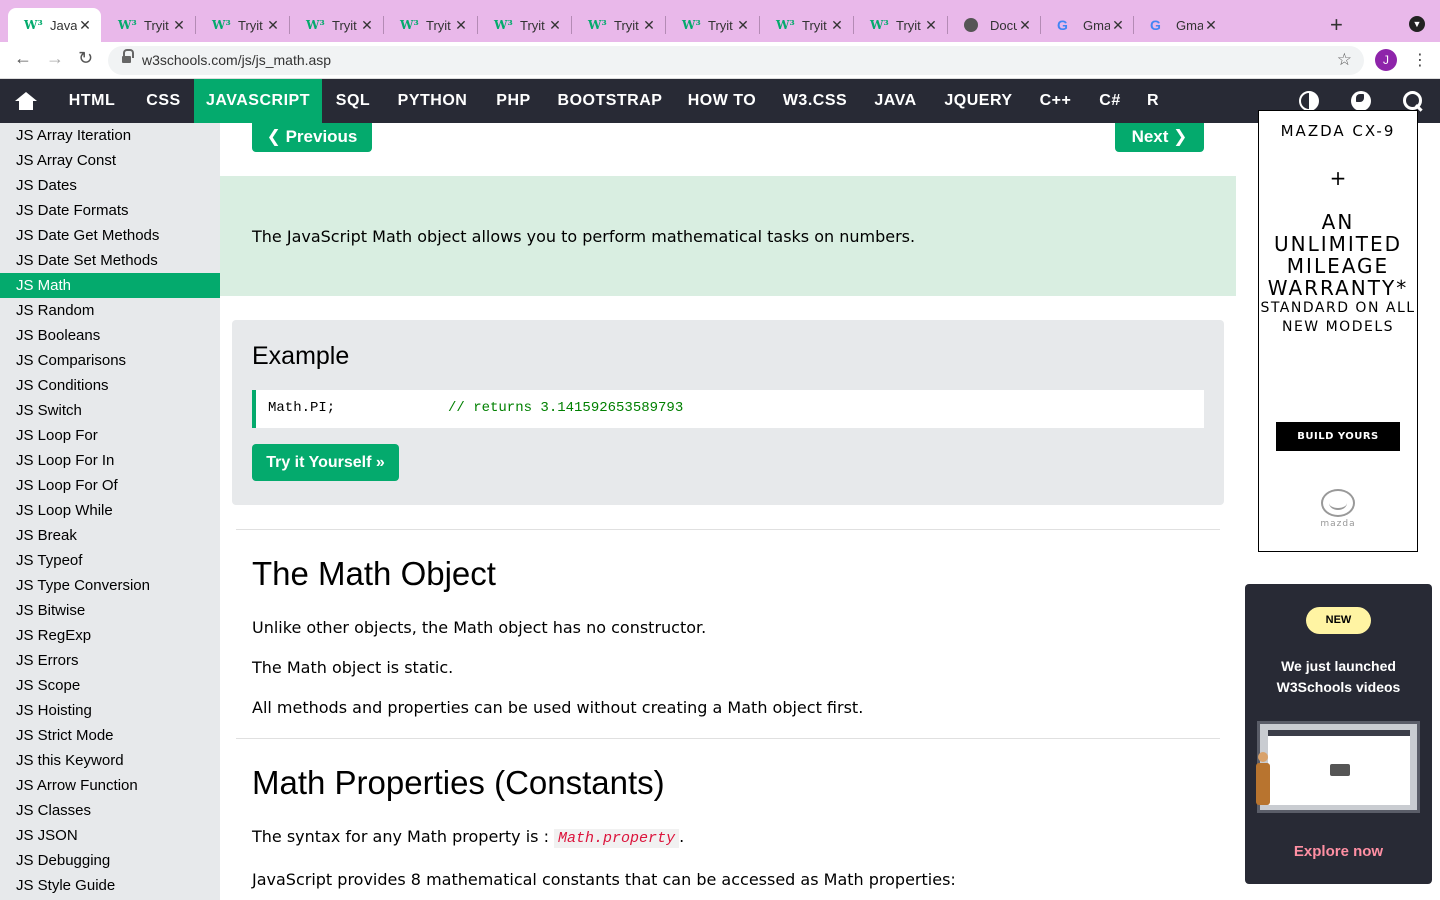 Image resolution: width=1440 pixels, height=900 pixels. What do you see at coordinates (1338, 851) in the screenshot?
I see `explore-now-link: Explore now` at bounding box center [1338, 851].